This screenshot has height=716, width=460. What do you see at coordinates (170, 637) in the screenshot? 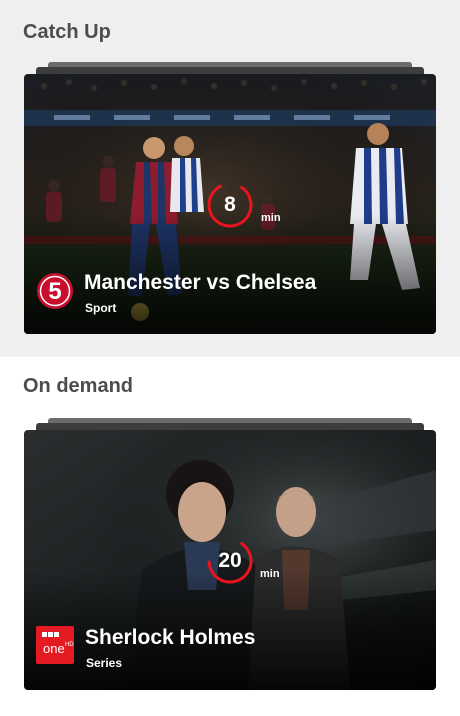
I see `card-title: Sherlock Holmes` at bounding box center [170, 637].